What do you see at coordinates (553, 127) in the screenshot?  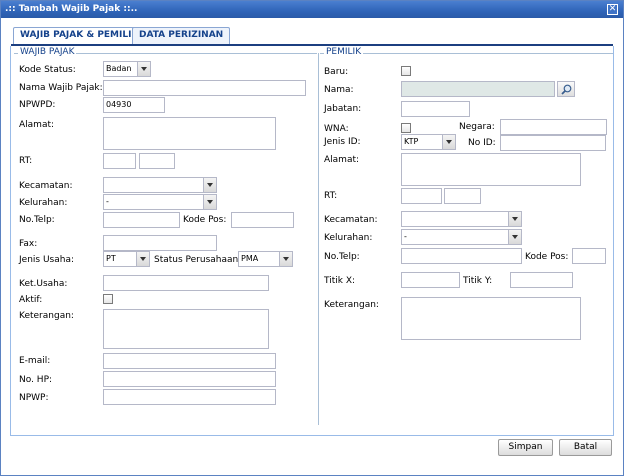 I see `negara-input` at bounding box center [553, 127].